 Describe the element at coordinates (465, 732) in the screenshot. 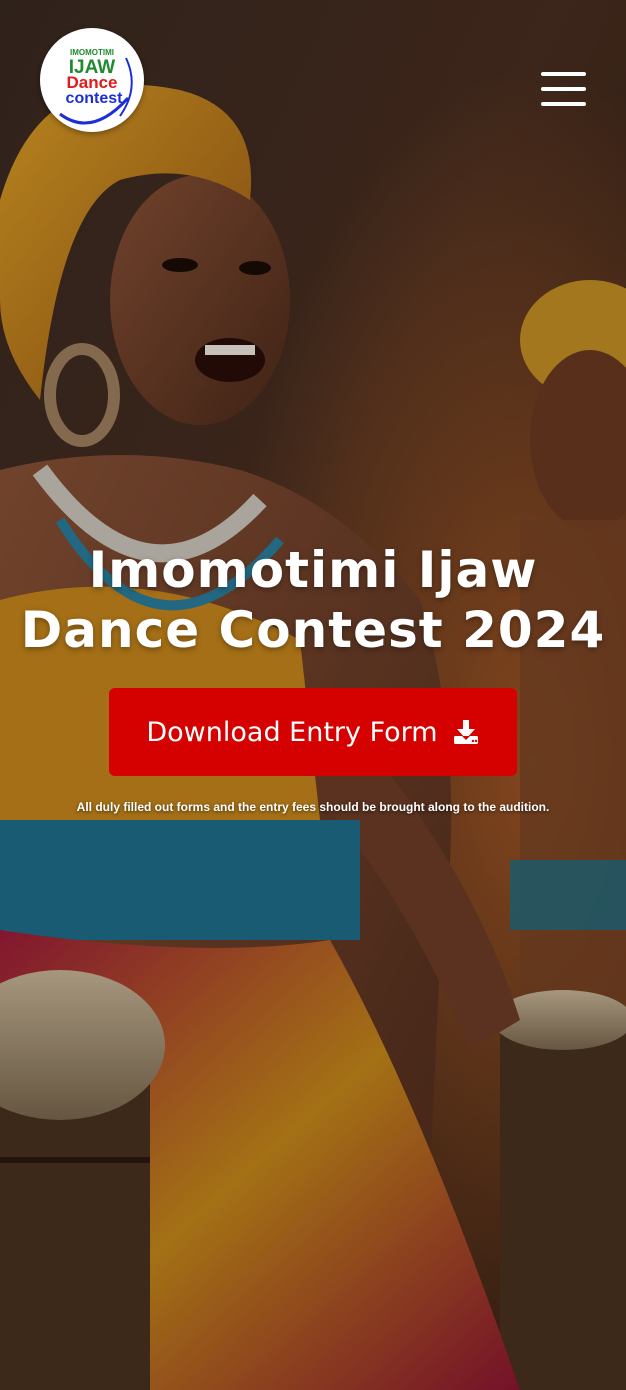

I see `download-icon` at that location.